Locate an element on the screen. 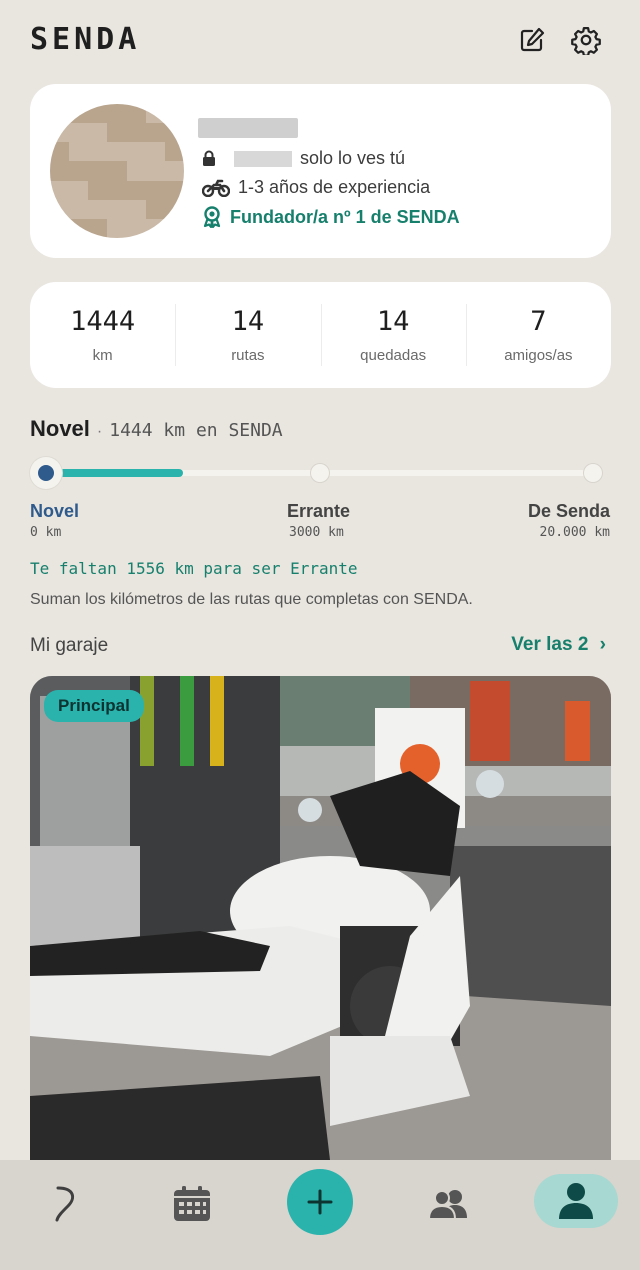 The height and width of the screenshot is (1270, 640). routes-icon is located at coordinates (65, 1204).